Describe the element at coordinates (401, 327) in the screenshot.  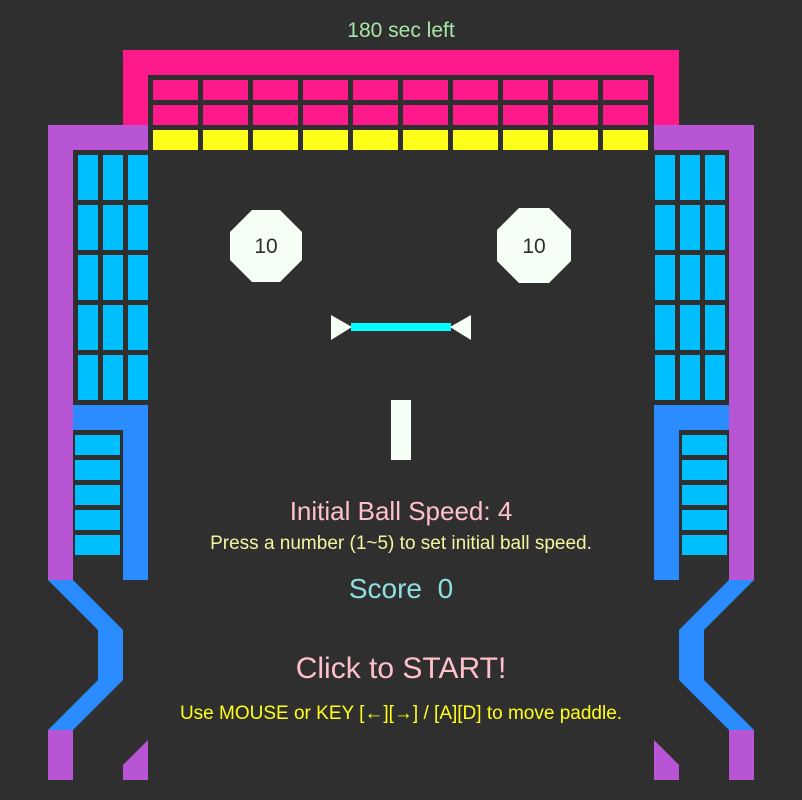
I see `center-bar` at that location.